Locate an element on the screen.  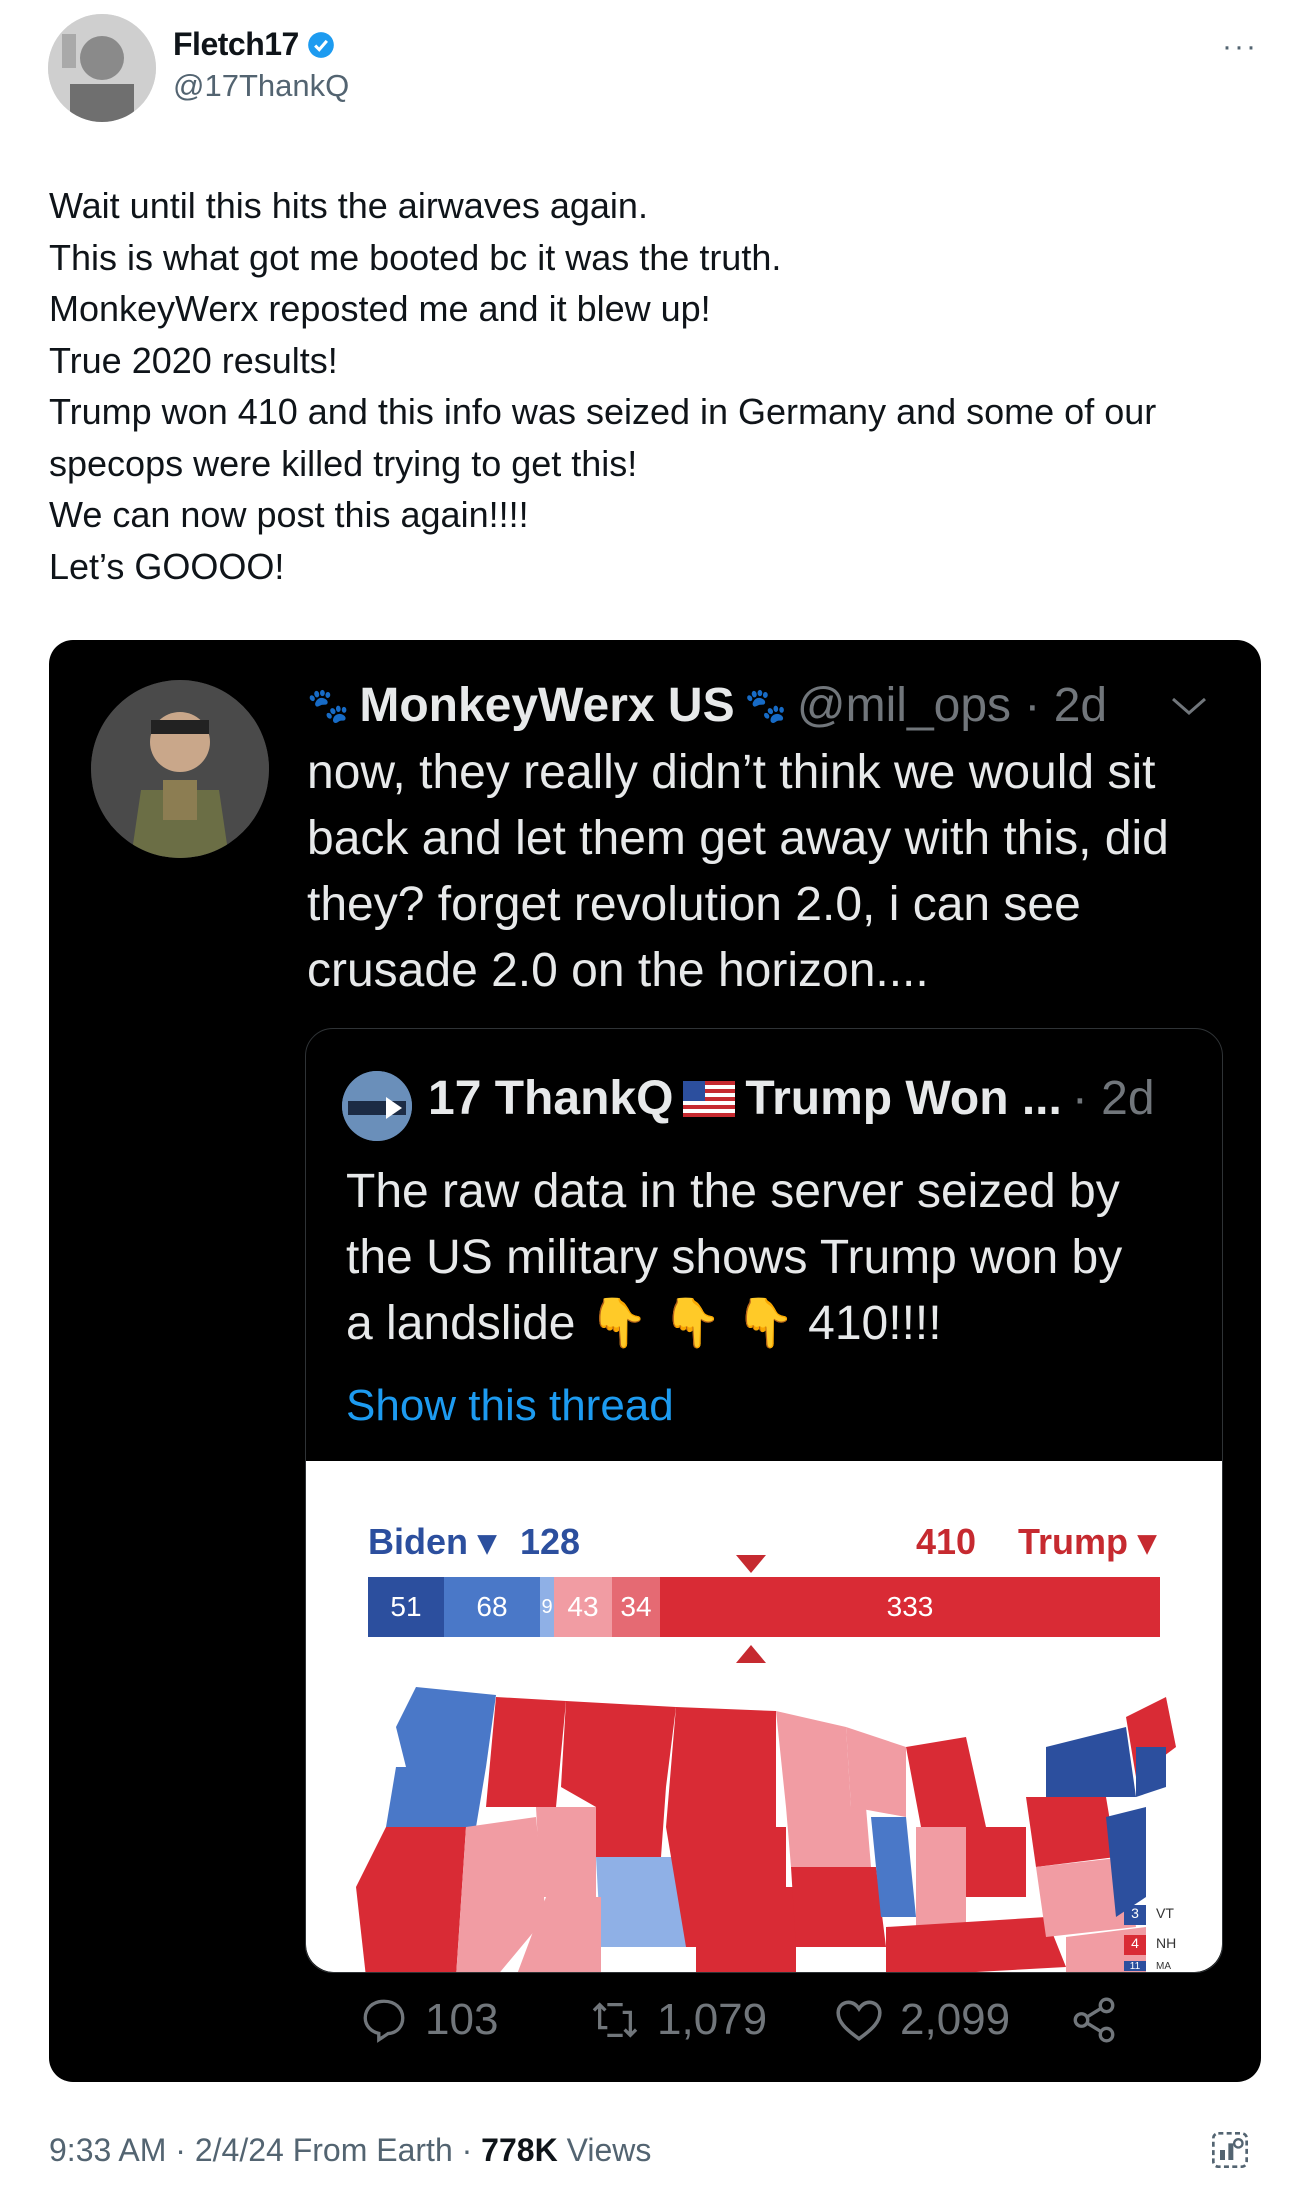
biden-count: 128 is located at coordinates (550, 1541).